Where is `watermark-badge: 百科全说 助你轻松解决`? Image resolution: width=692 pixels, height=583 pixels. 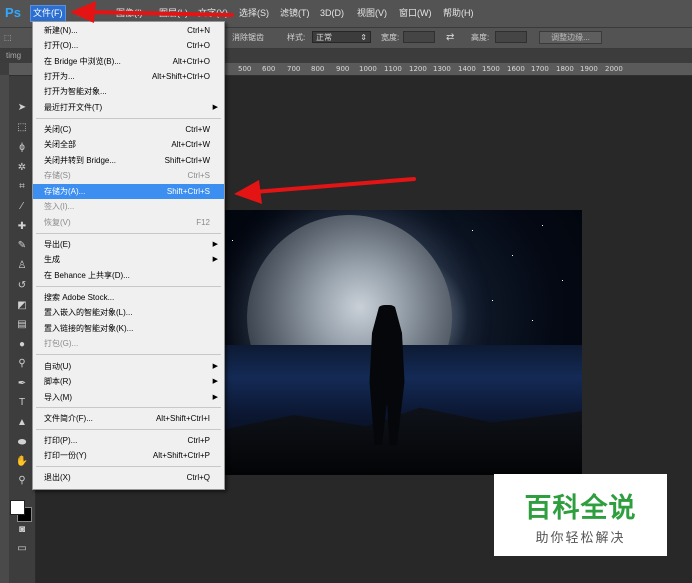
watermark-badge: 百科全说 助你轻松解决 is located at coordinates (580, 515).